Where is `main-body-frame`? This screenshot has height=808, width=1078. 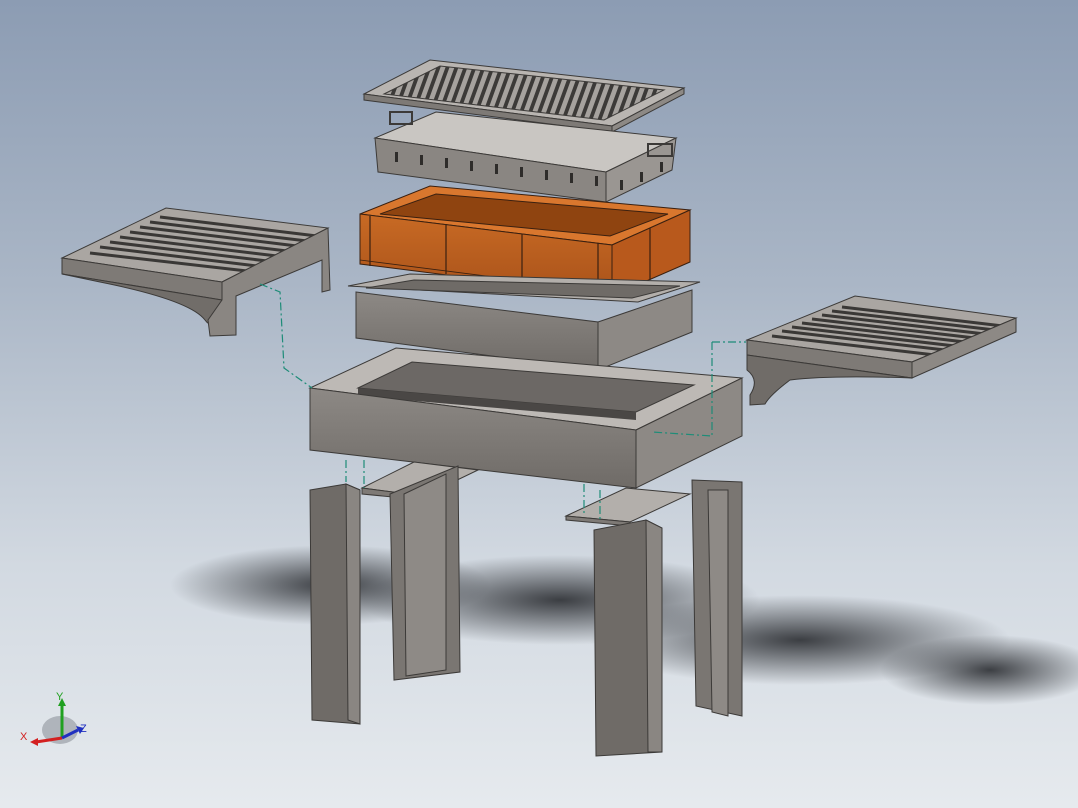
main-body-frame is located at coordinates (526, 418).